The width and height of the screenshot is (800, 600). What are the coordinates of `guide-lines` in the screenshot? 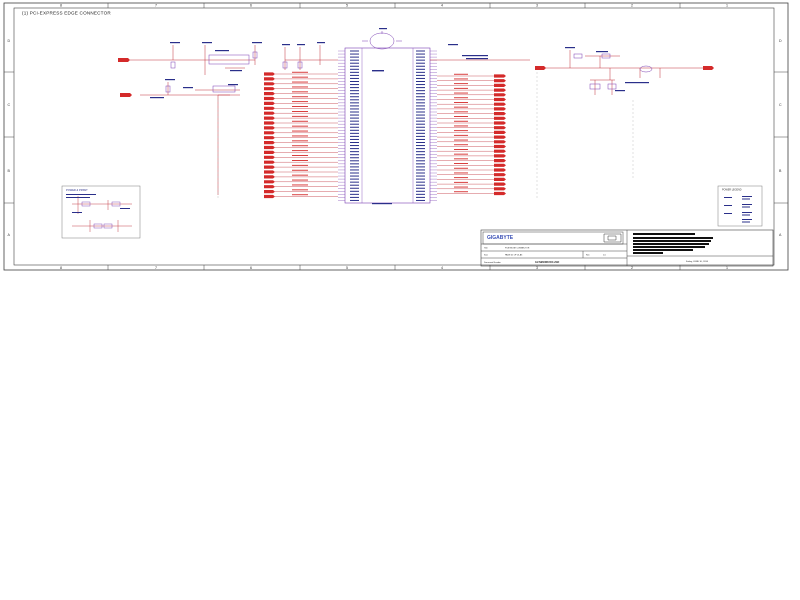 It's located at (425, 136).